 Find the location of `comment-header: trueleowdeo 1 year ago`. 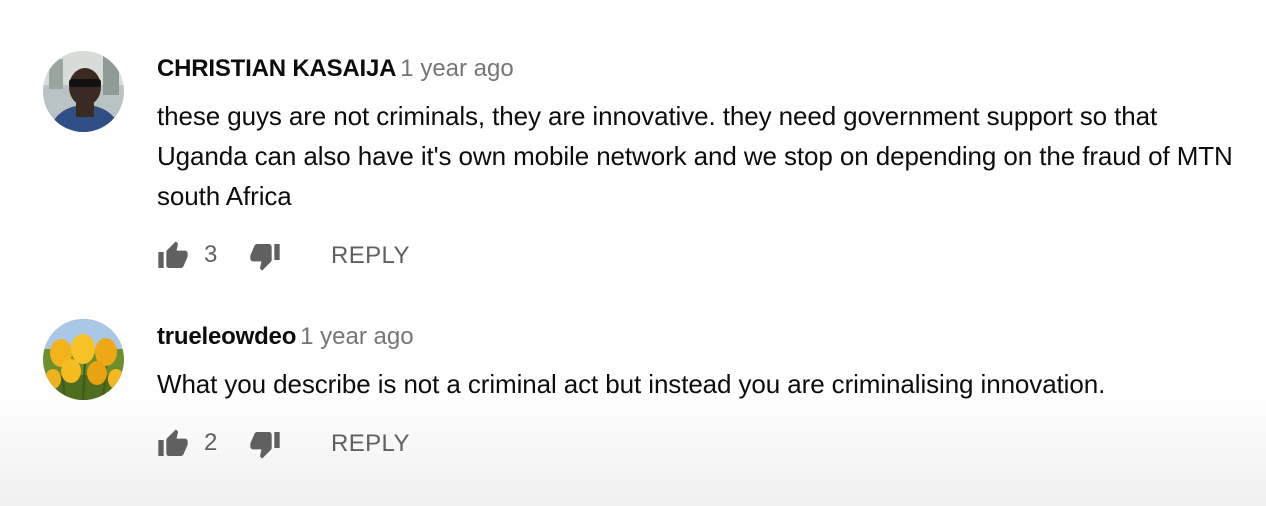

comment-header: trueleowdeo 1 year ago is located at coordinates (285, 337).